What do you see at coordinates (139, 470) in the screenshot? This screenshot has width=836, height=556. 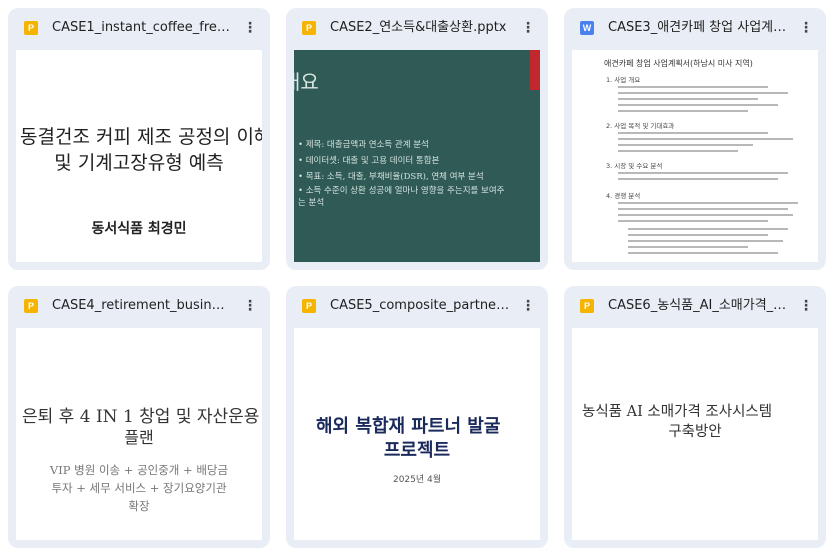 I see `slide-subtitle-line1: VIP 병원 이송 + 공인중개 + 배당금` at bounding box center [139, 470].